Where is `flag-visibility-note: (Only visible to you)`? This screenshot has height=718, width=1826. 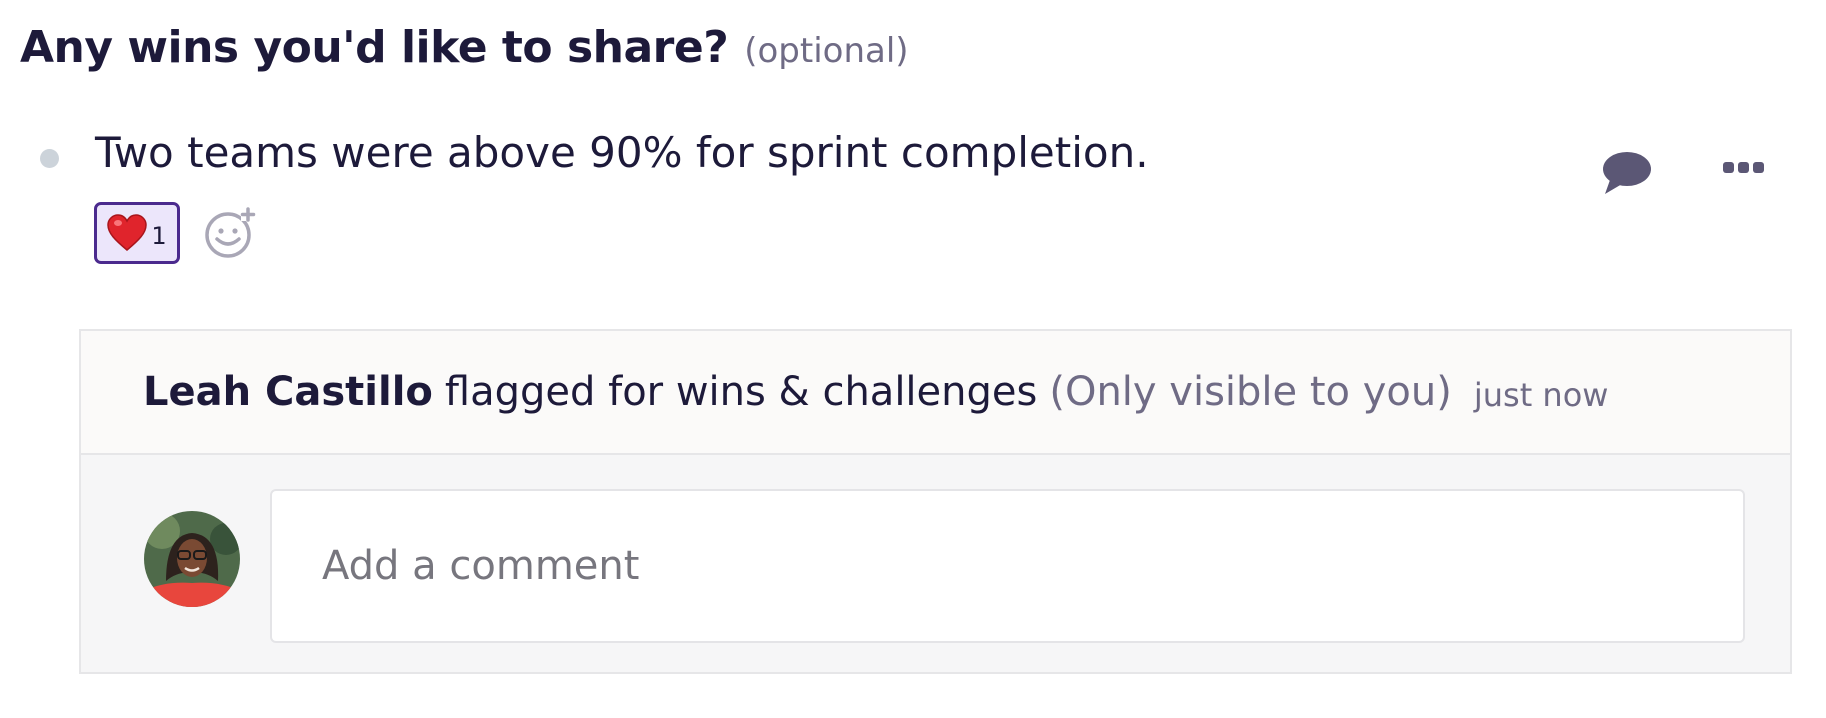
flag-visibility-note: (Only visible to you) is located at coordinates (1250, 392).